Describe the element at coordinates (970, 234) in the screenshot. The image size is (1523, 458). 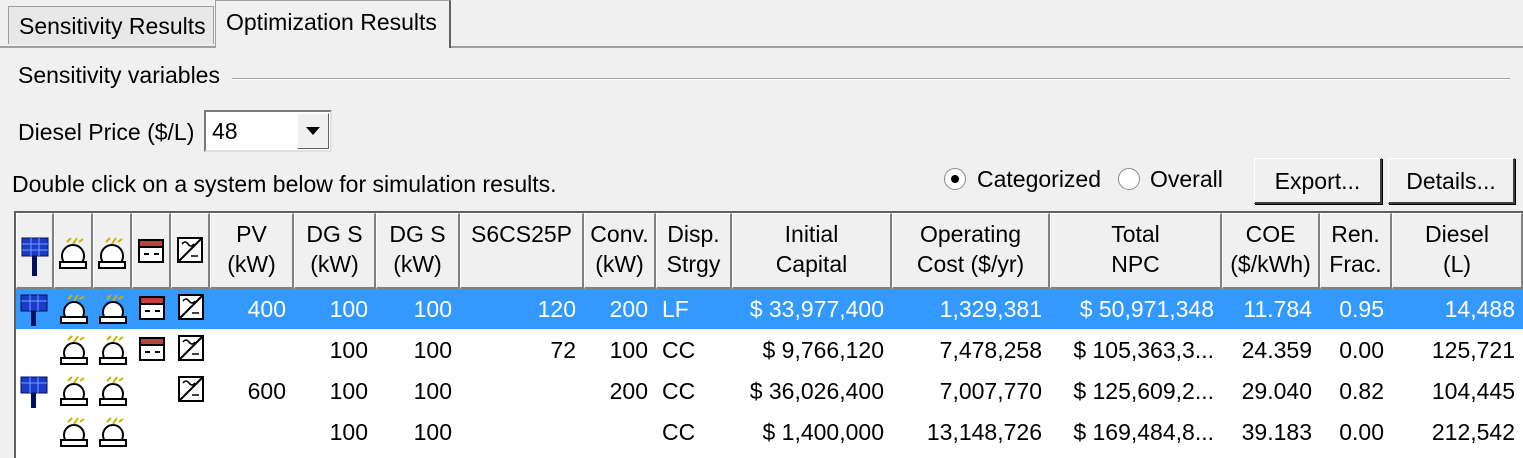
I see `header-line1: Operating` at that location.